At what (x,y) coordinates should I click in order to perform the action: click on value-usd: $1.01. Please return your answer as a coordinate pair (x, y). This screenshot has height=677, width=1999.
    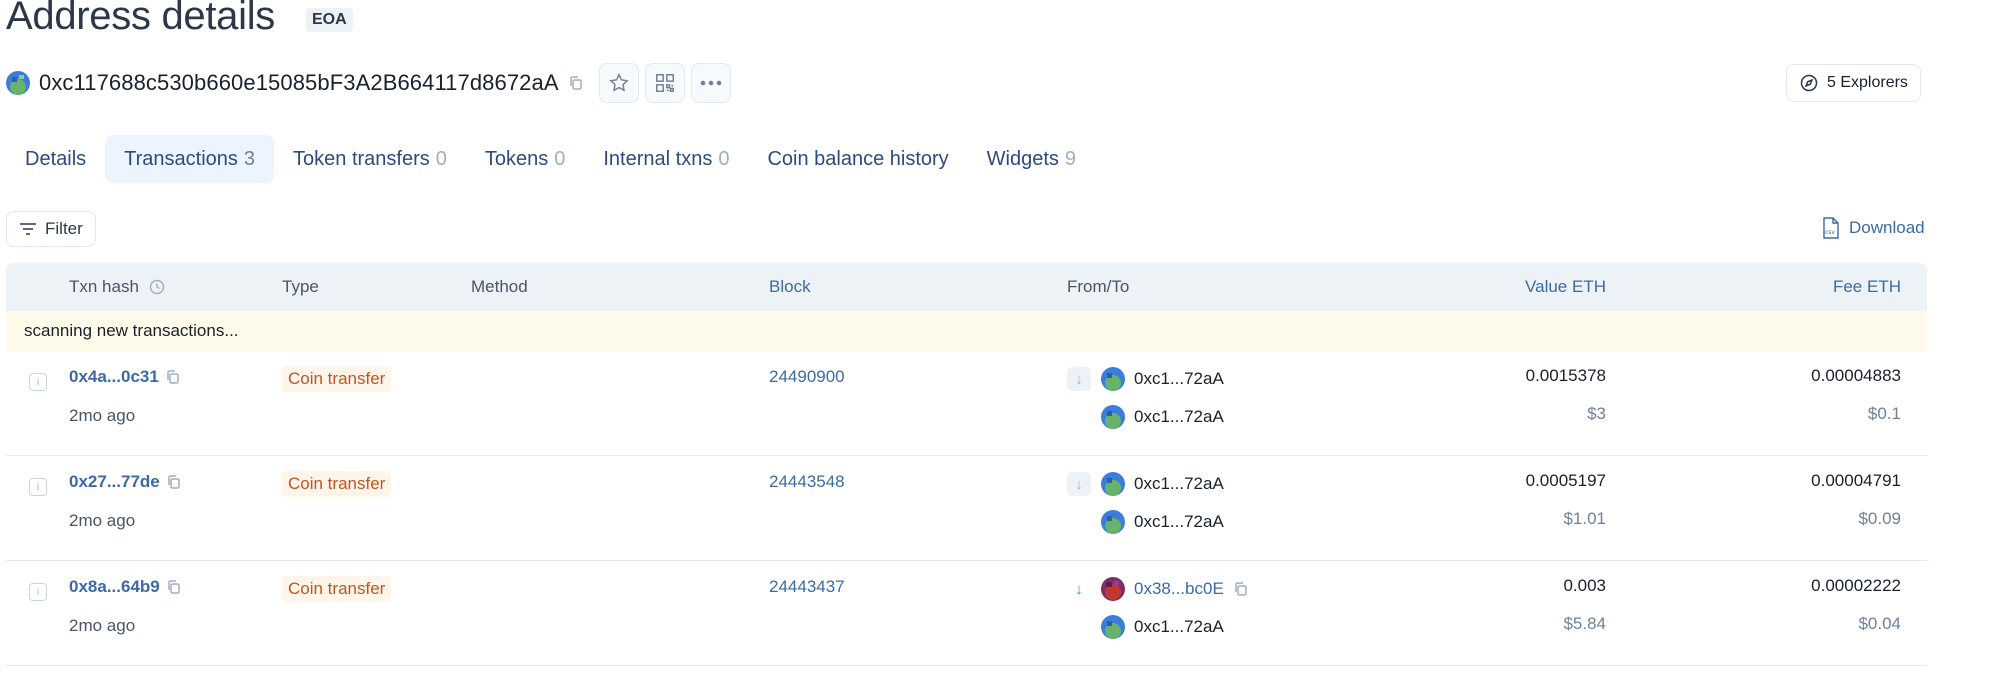
    Looking at the image, I should click on (1584, 518).